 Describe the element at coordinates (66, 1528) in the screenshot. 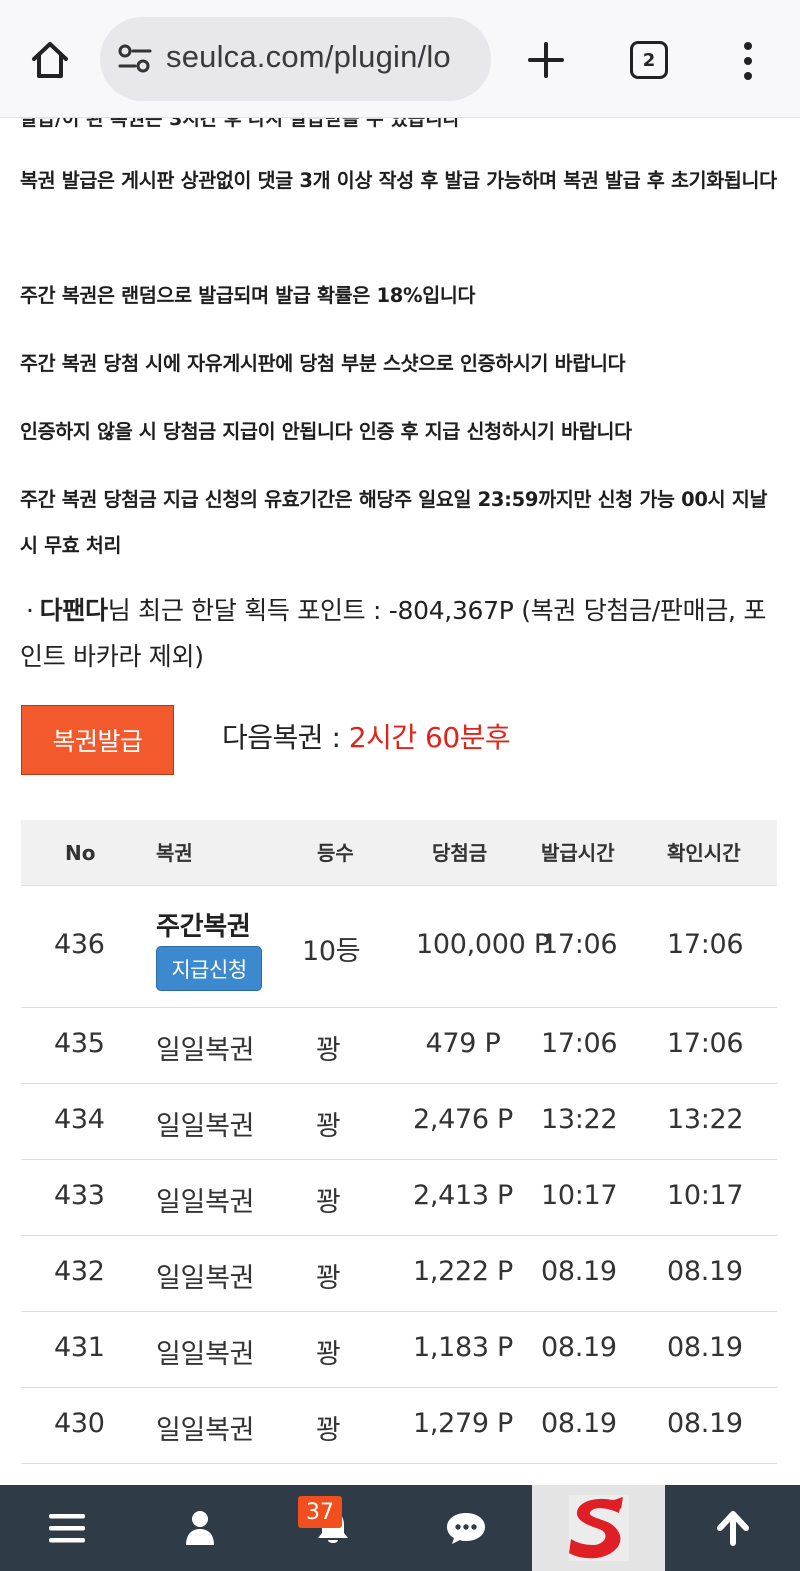

I see `menu-icon` at that location.